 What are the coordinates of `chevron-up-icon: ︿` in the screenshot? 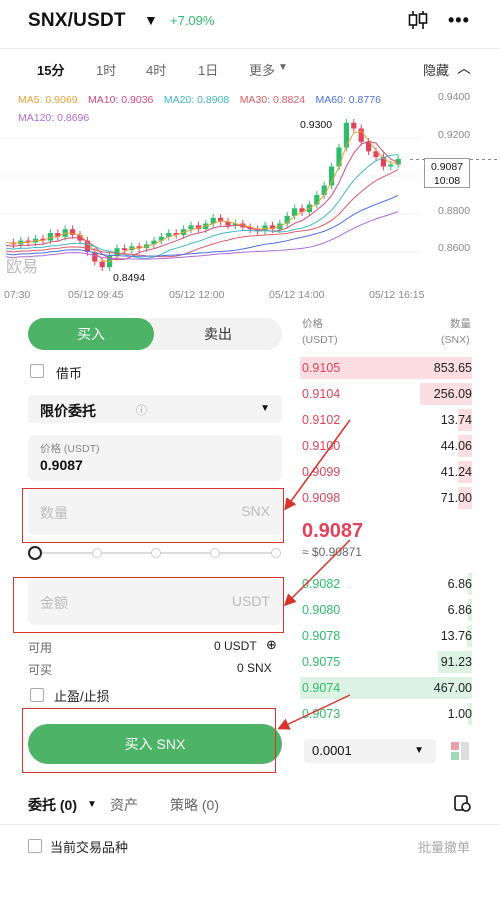 It's located at (464, 68).